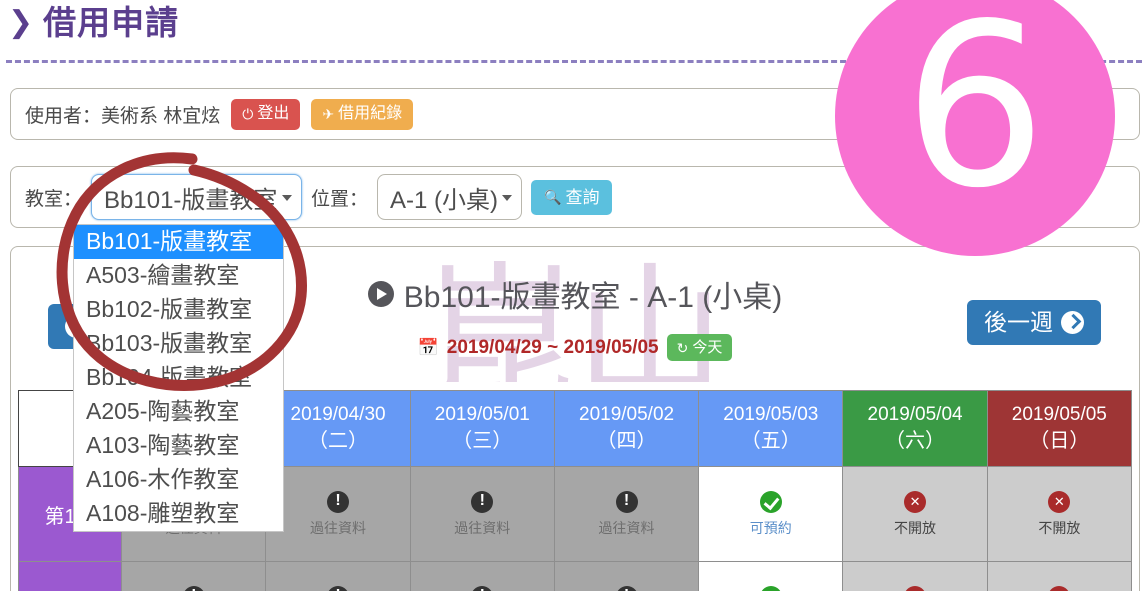 This screenshot has height=591, width=1148. What do you see at coordinates (915, 415) in the screenshot?
I see `day-date: 2019/05/04` at bounding box center [915, 415].